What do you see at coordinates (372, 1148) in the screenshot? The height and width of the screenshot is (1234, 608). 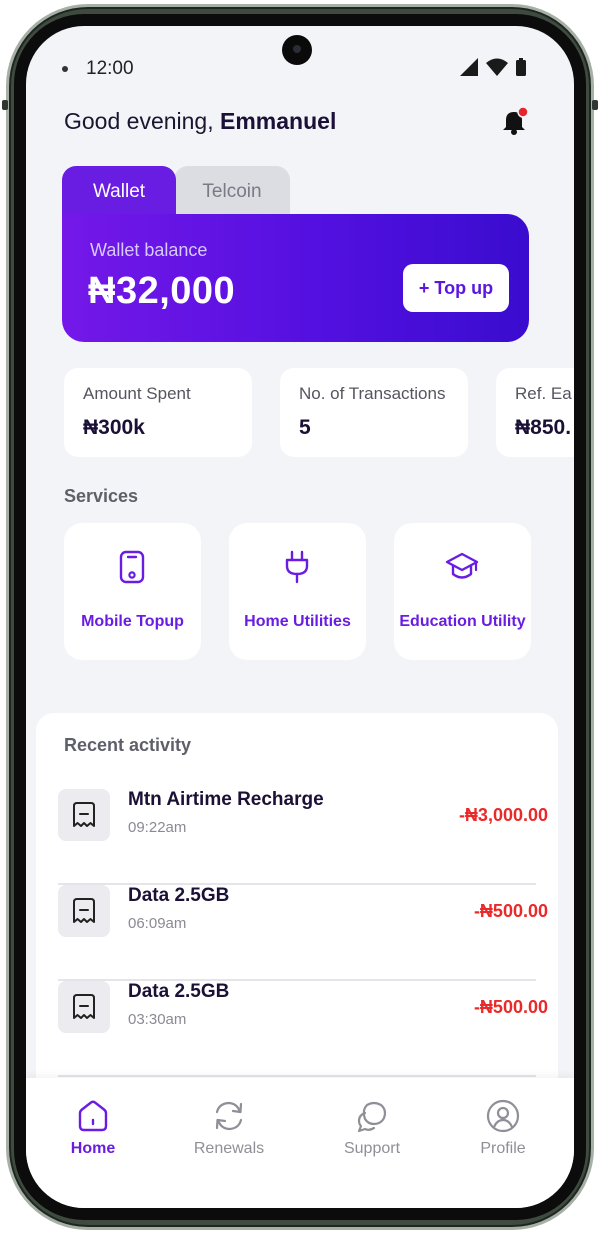 I see `nav-label: Support` at bounding box center [372, 1148].